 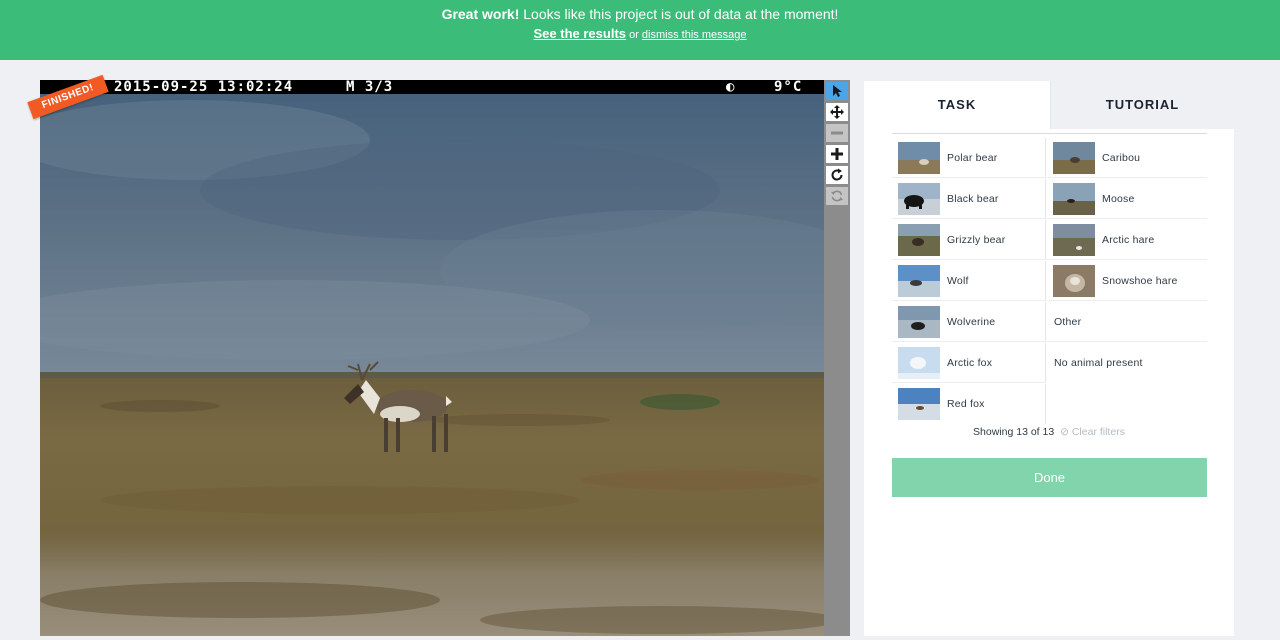 I want to click on task-tabs: TASK TUTORIAL, so click(x=1049, y=105).